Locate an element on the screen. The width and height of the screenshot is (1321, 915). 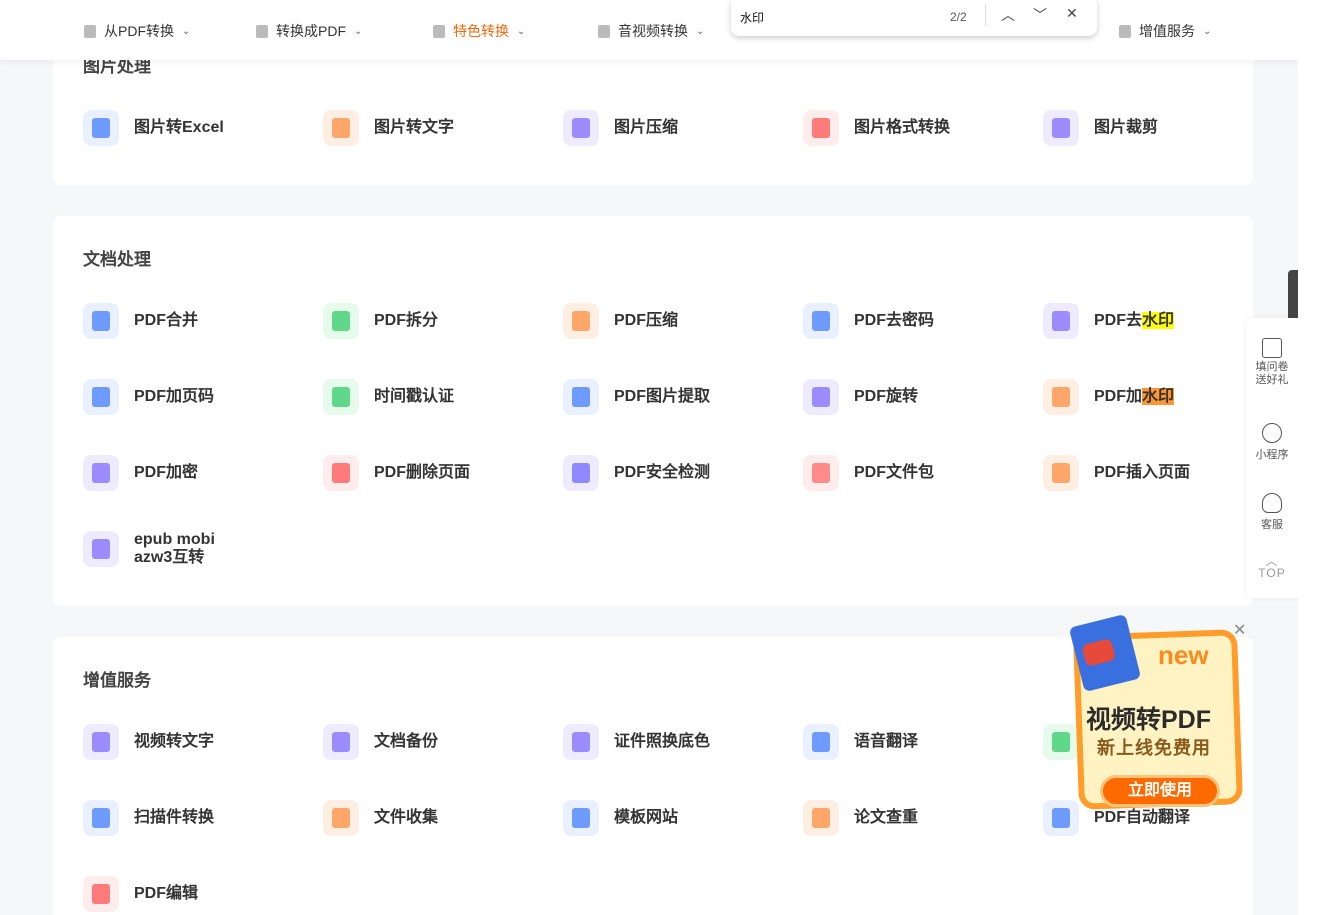
nav-label: 增值服务 is located at coordinates (1167, 31).